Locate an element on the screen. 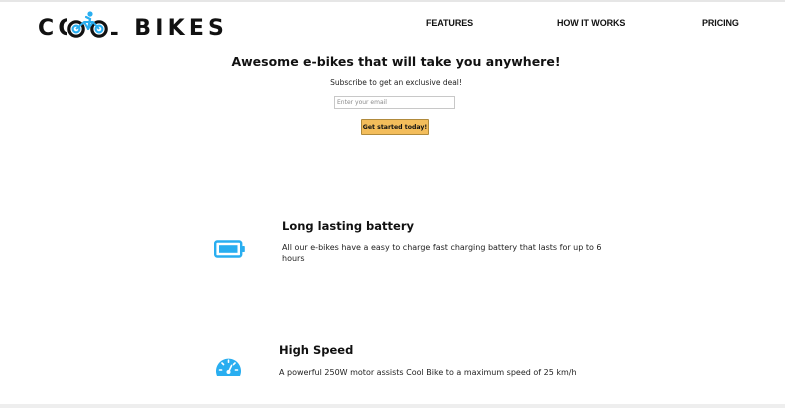  logo: COOL BIKES is located at coordinates (133, 25).